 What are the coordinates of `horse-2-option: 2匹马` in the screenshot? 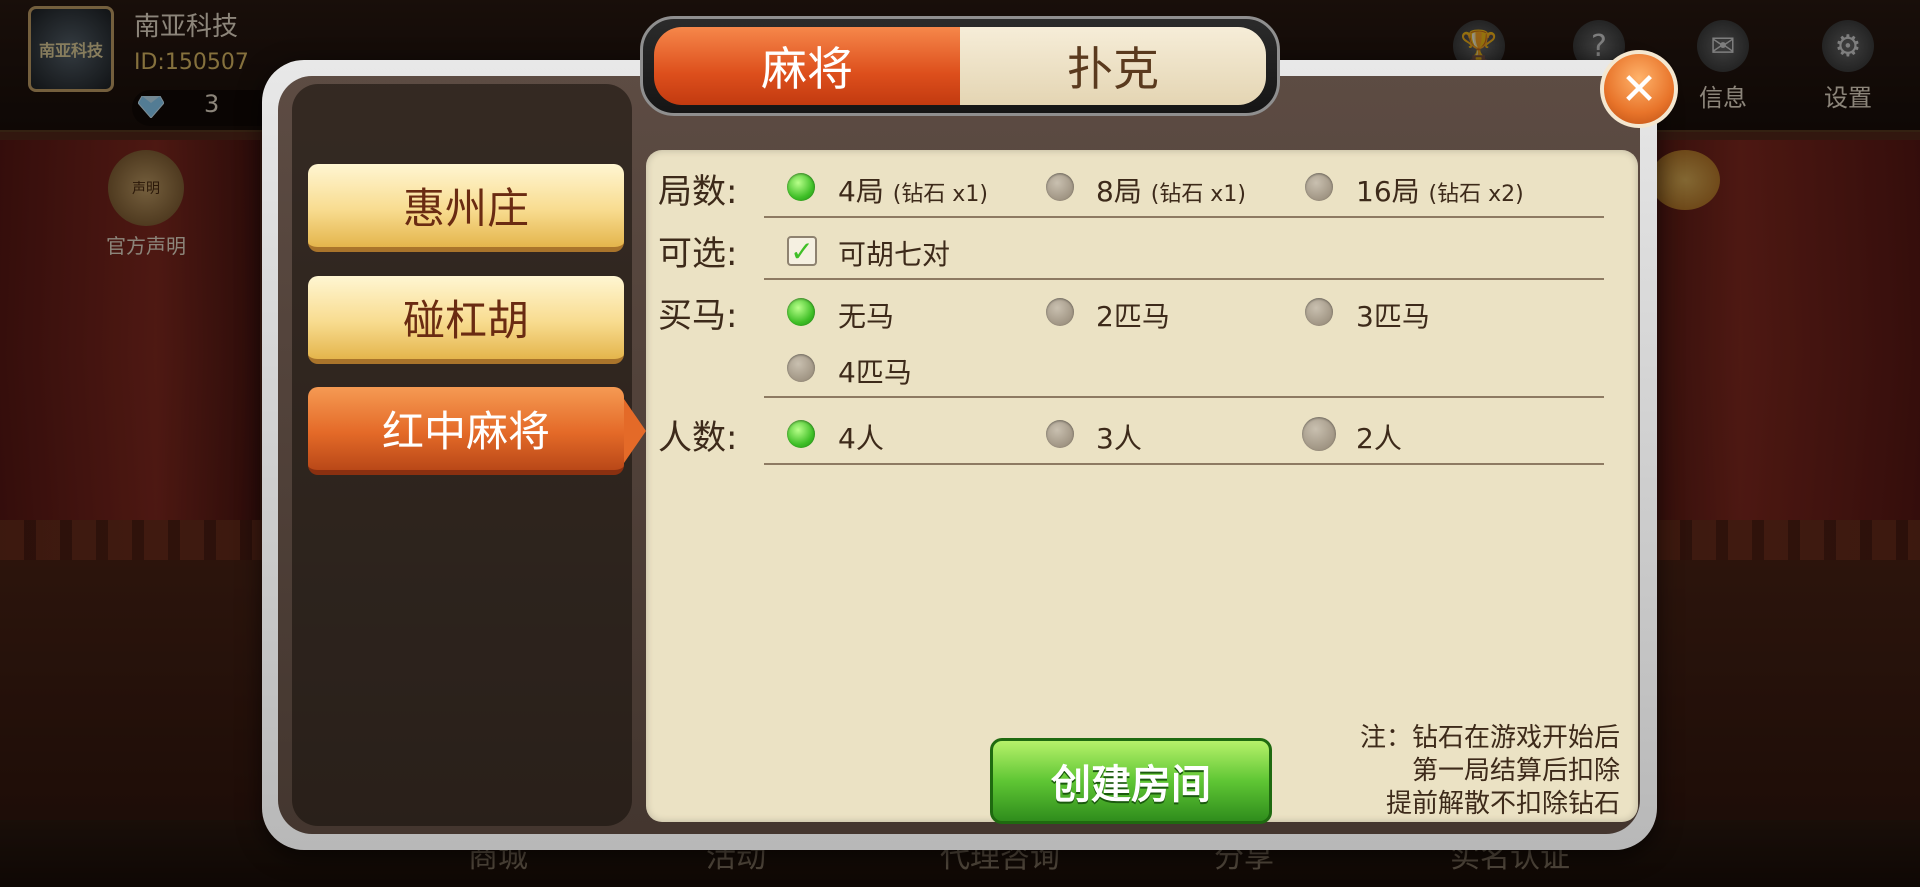 It's located at (1133, 315).